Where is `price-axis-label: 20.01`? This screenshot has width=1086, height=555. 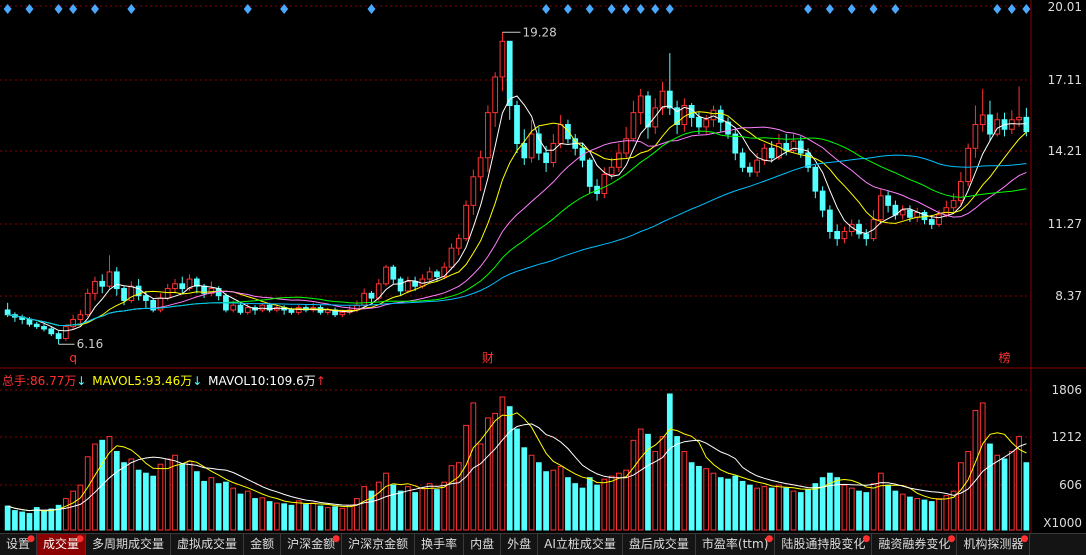
price-axis-label: 20.01 is located at coordinates (1064, 7).